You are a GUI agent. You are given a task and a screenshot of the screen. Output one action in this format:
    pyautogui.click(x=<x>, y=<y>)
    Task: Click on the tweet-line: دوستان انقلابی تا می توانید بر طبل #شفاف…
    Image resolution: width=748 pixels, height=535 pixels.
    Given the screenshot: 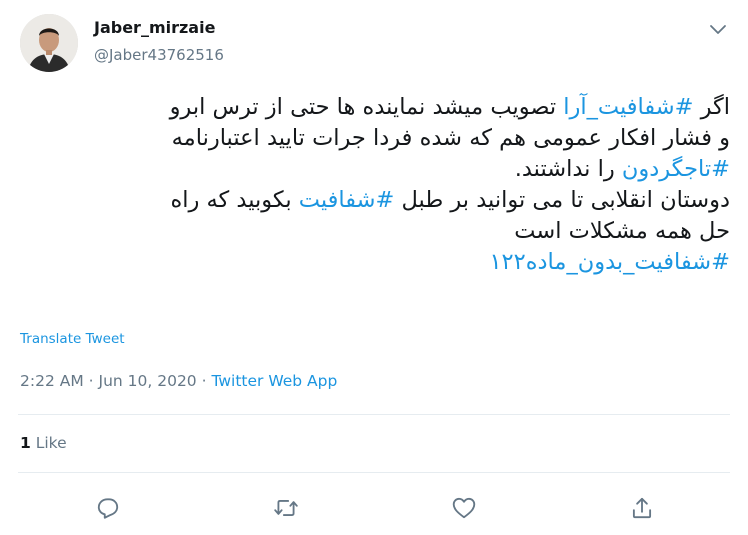 What is the action you would take?
    pyautogui.click(x=374, y=200)
    